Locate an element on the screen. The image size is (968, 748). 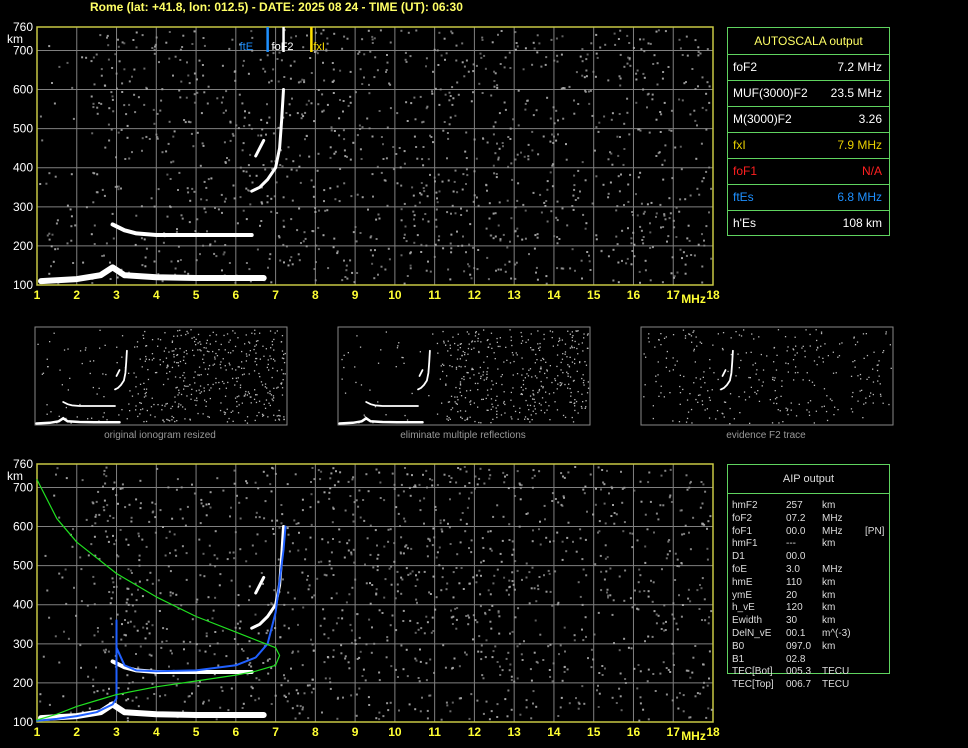
aip-cell: 097.0 is located at coordinates (799, 646).